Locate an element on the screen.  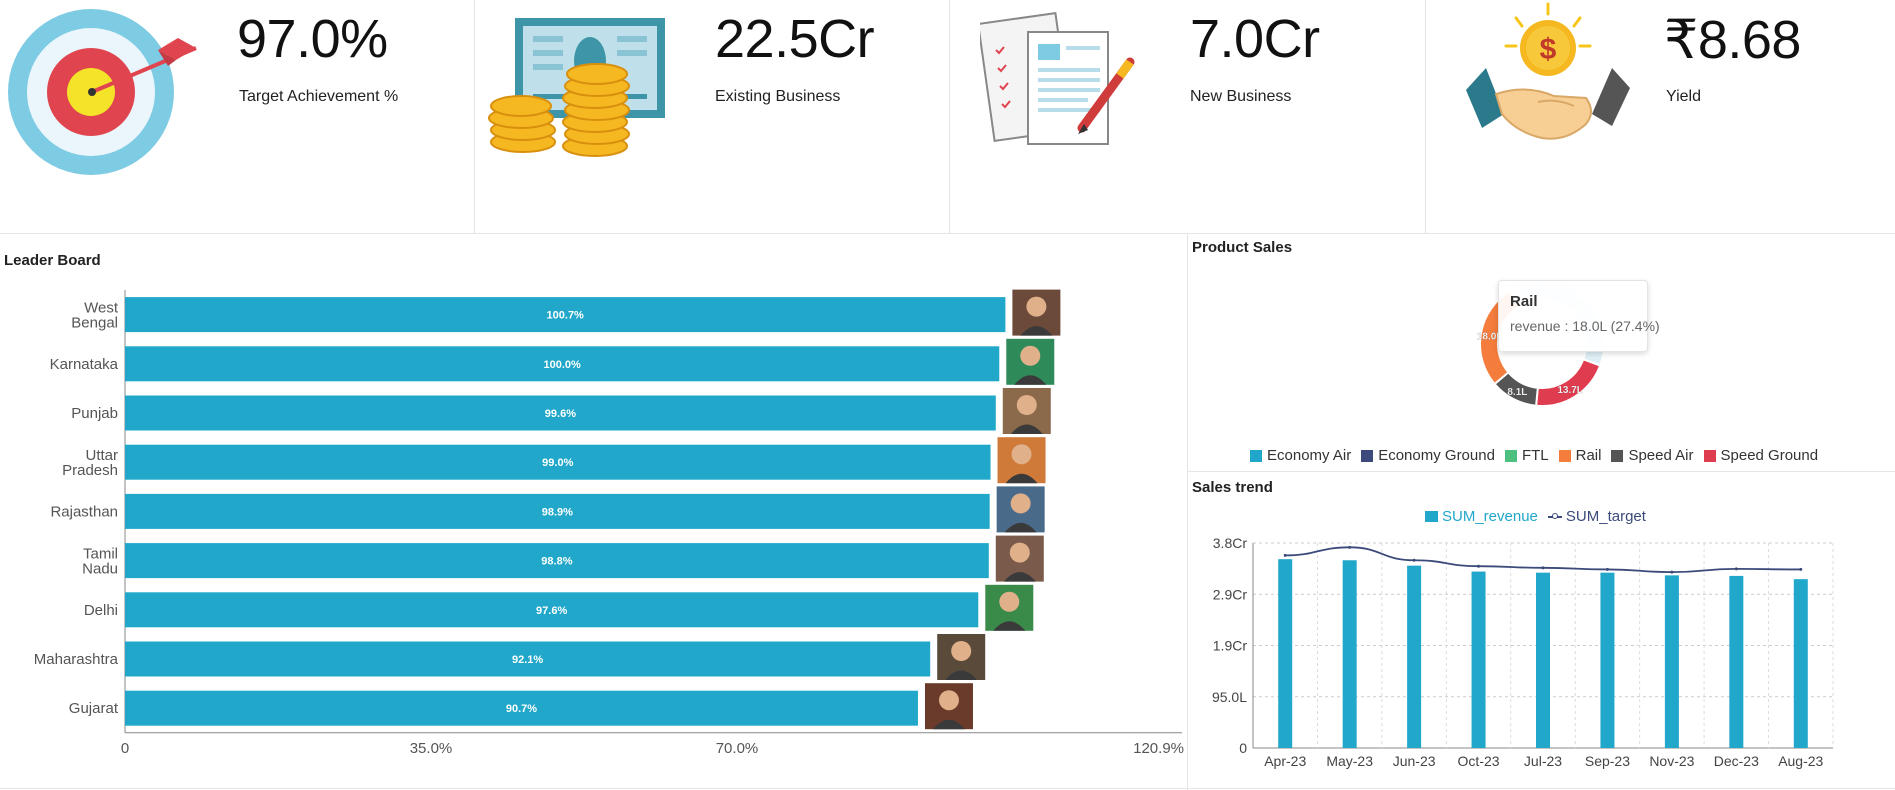
category-label: Nadu is located at coordinates (100, 569).